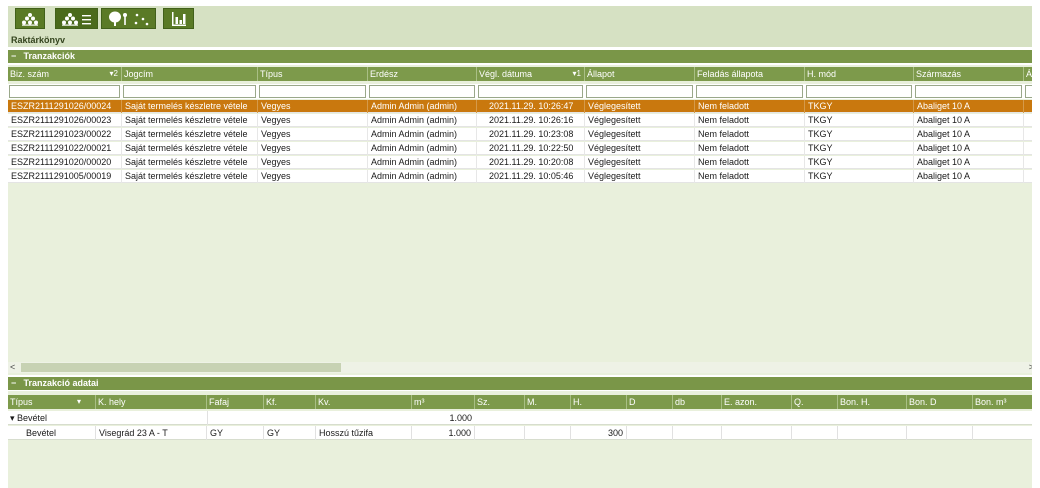 This screenshot has width=1040, height=488. What do you see at coordinates (12, 367) in the screenshot?
I see `scroll-left-icon: <` at bounding box center [12, 367].